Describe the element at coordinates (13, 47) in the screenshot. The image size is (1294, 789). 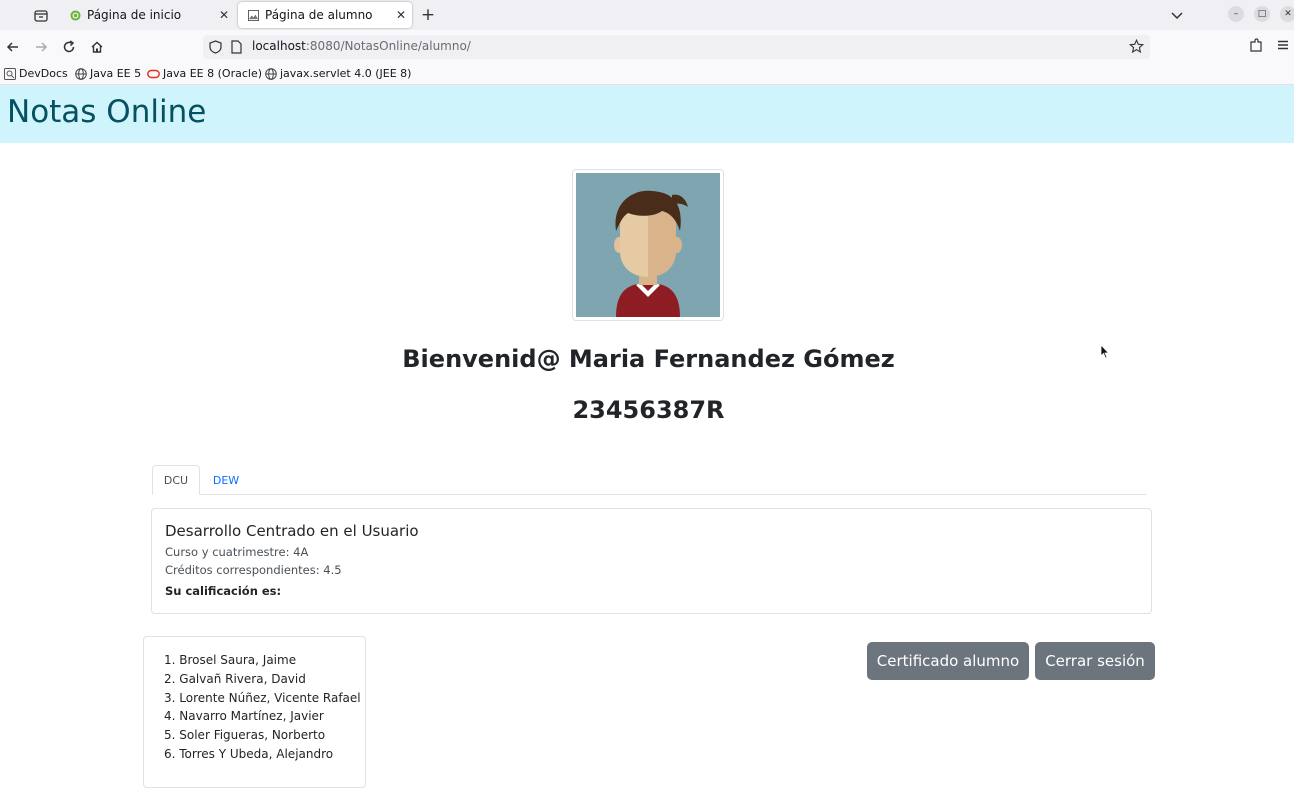
I see `back-arrow-icon` at that location.